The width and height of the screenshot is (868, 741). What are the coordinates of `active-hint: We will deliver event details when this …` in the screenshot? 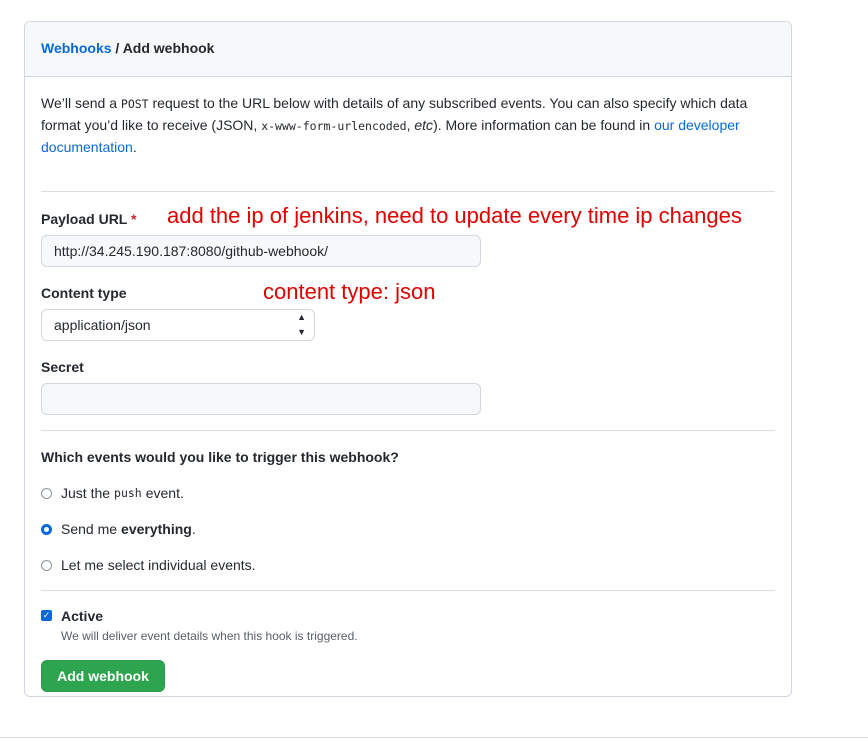 It's located at (209, 636).